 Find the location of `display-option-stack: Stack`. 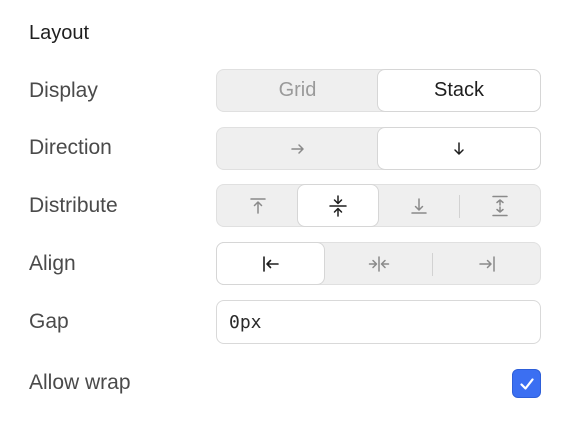

display-option-stack: Stack is located at coordinates (459, 90).